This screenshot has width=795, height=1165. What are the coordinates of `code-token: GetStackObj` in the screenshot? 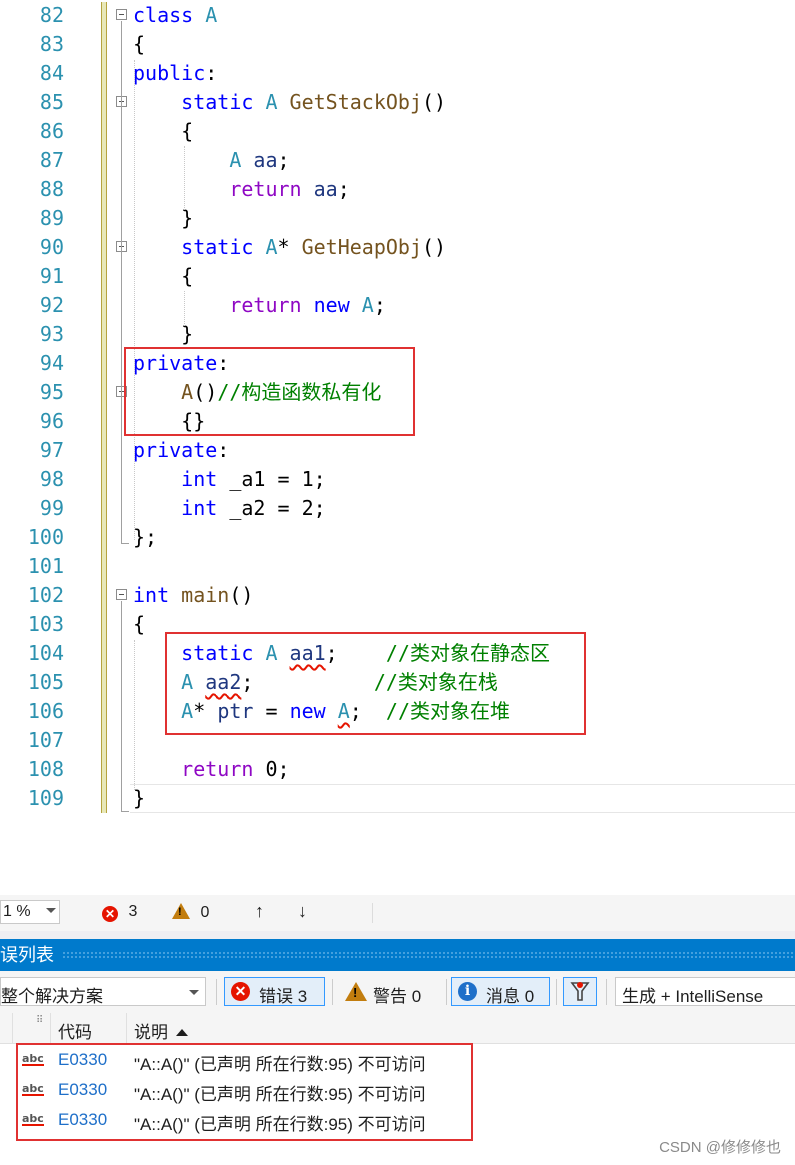 It's located at (355, 102).